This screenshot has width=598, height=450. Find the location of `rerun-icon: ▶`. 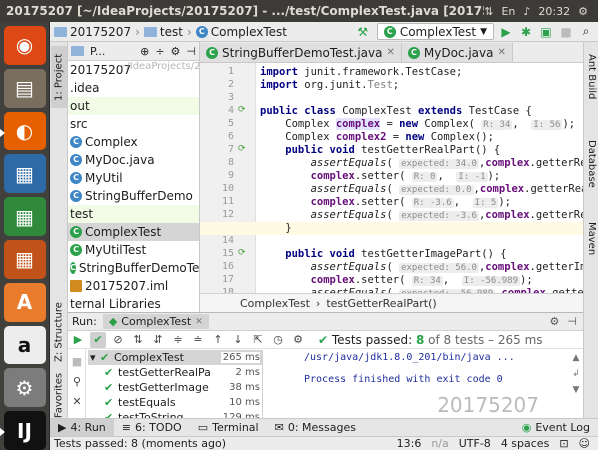

rerun-icon: ▶ is located at coordinates (78, 340).